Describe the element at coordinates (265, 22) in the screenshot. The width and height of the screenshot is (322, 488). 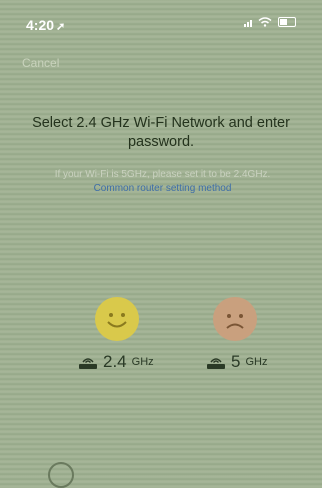
I see `wifi-icon` at that location.